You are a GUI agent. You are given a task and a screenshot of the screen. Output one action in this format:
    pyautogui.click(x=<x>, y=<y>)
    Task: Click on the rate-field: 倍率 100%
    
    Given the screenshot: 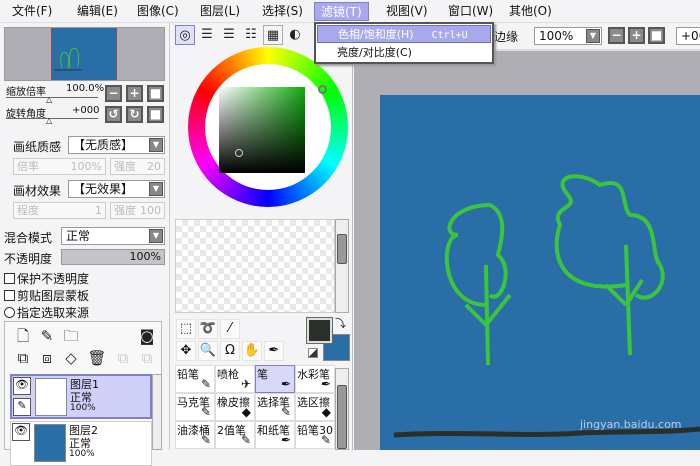 What is the action you would take?
    pyautogui.click(x=59, y=166)
    